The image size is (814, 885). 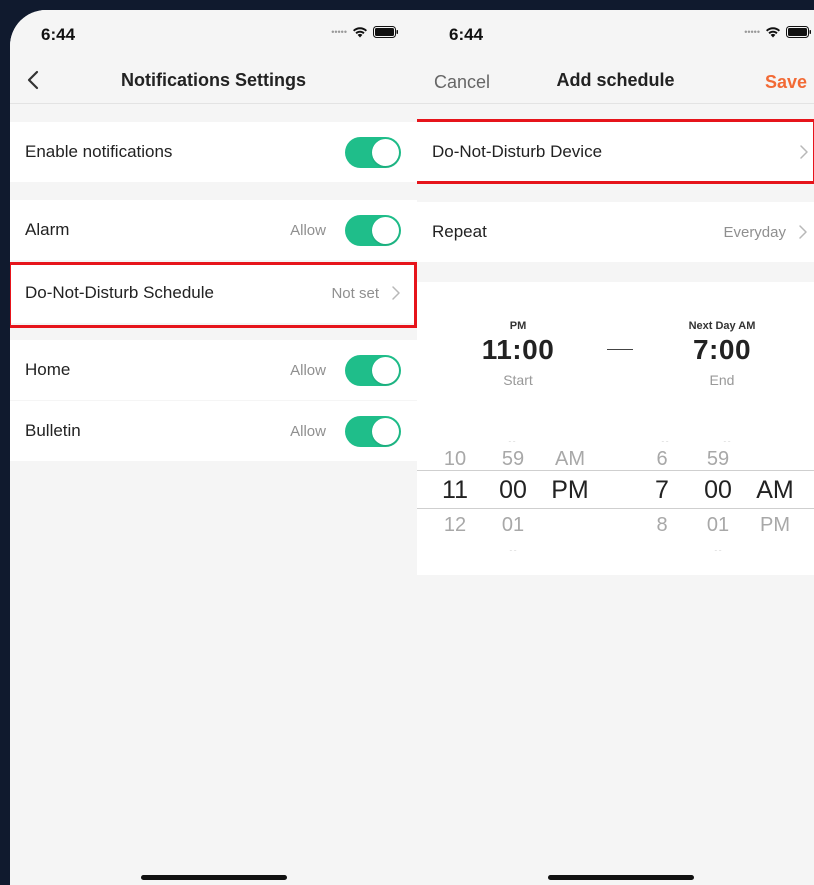 I want to click on page-title: Add schedule, so click(x=615, y=80).